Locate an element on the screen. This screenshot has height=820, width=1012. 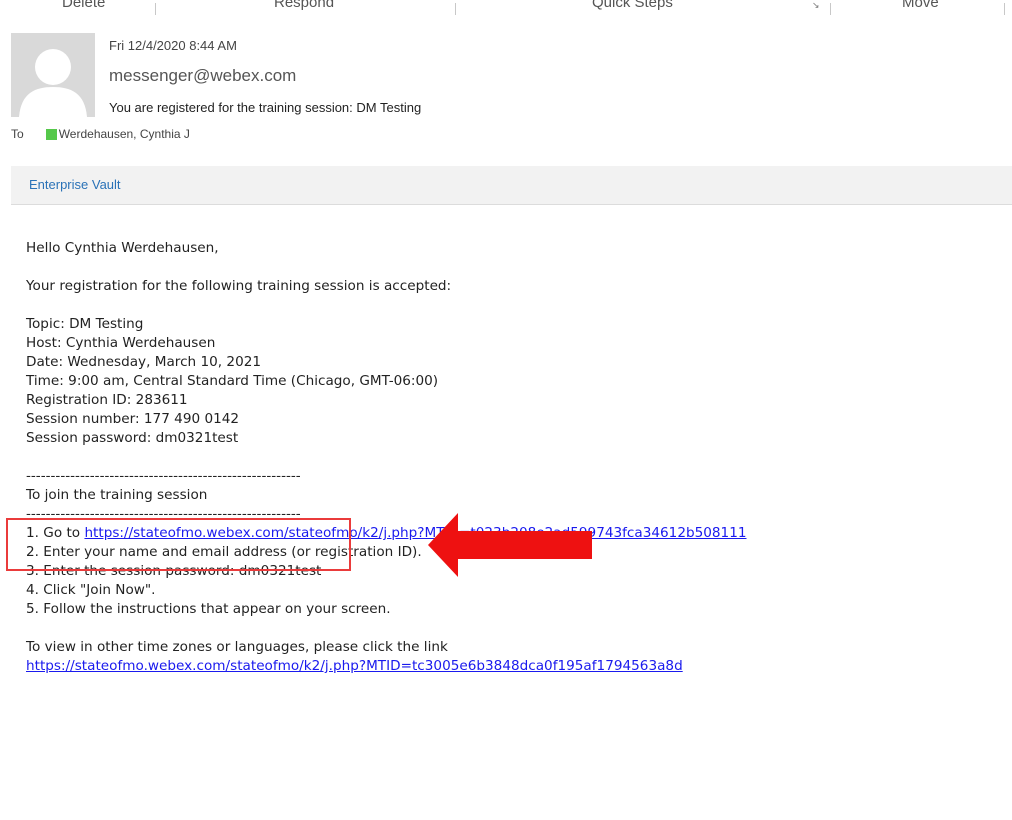
annotation-highlight-box is located at coordinates (178, 544).